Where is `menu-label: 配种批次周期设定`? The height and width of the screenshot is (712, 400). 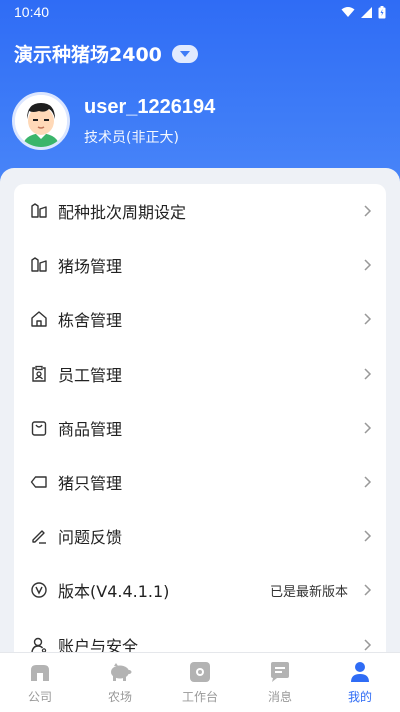
menu-label: 配种批次周期设定 is located at coordinates (122, 213).